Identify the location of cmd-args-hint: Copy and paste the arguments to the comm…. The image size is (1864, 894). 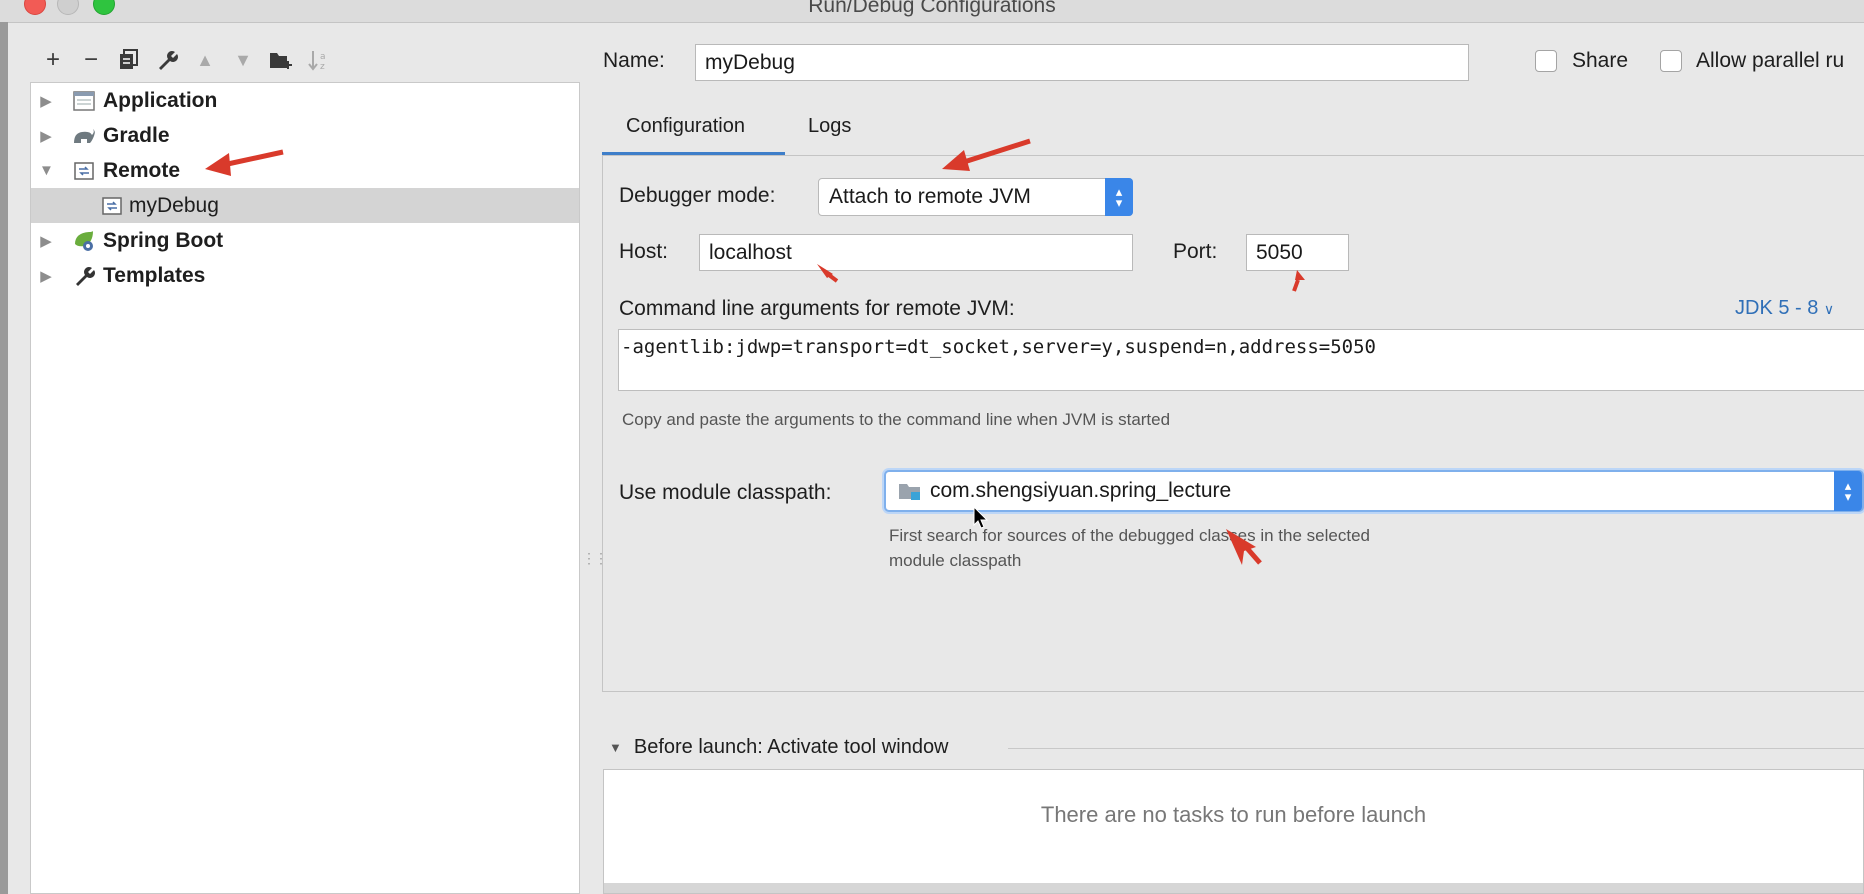
(896, 419).